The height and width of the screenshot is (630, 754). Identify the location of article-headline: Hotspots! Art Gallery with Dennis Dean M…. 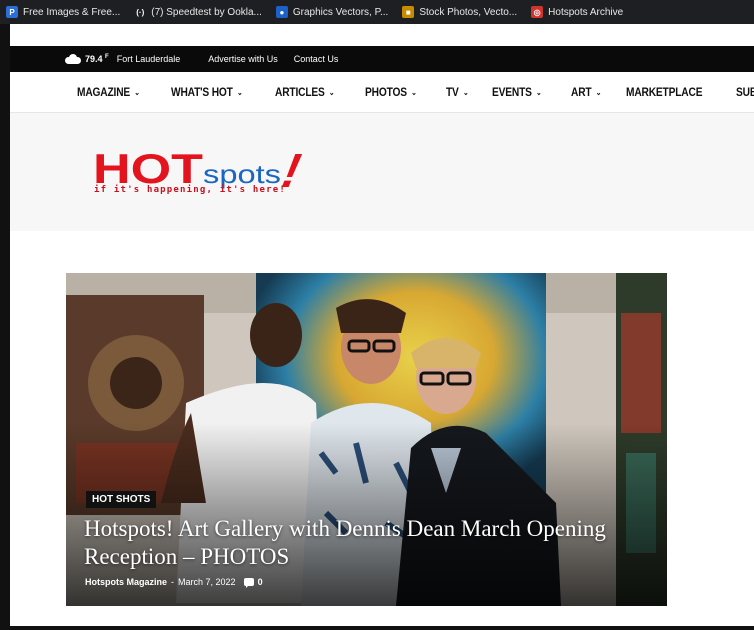
(364, 543).